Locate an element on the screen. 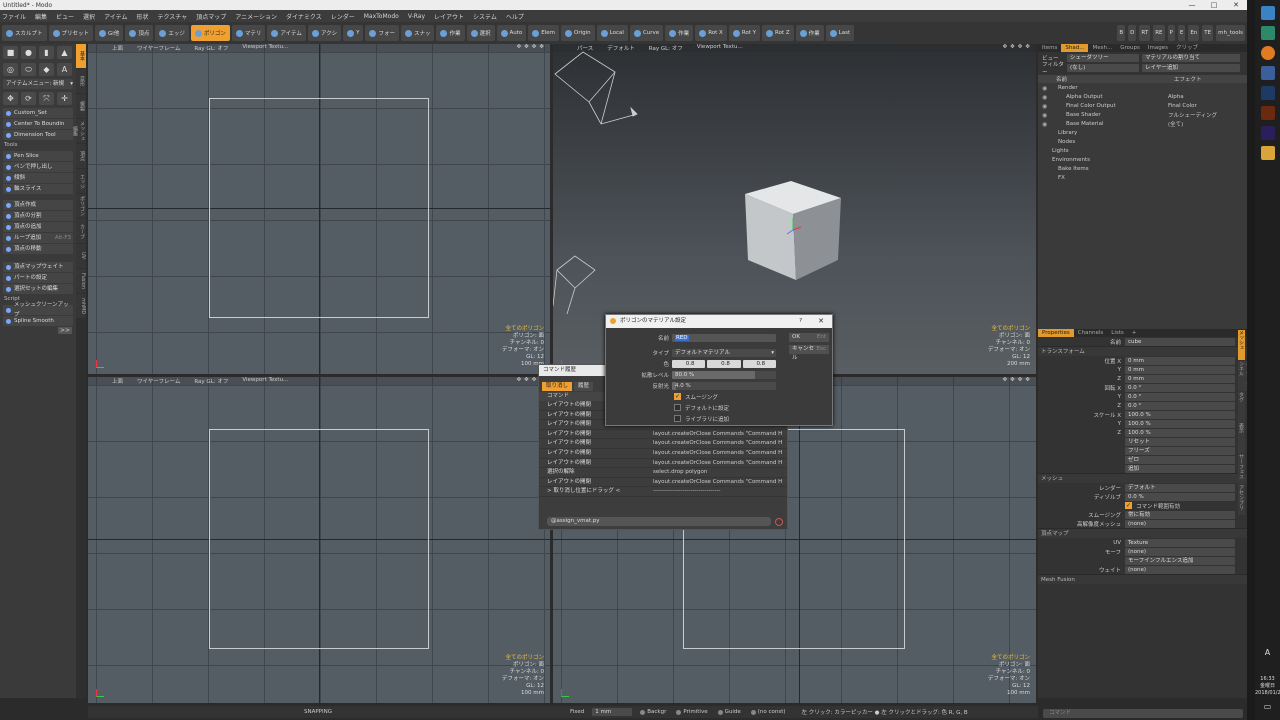 The width and height of the screenshot is (1280, 720). chrome-icon is located at coordinates (1267, 13).